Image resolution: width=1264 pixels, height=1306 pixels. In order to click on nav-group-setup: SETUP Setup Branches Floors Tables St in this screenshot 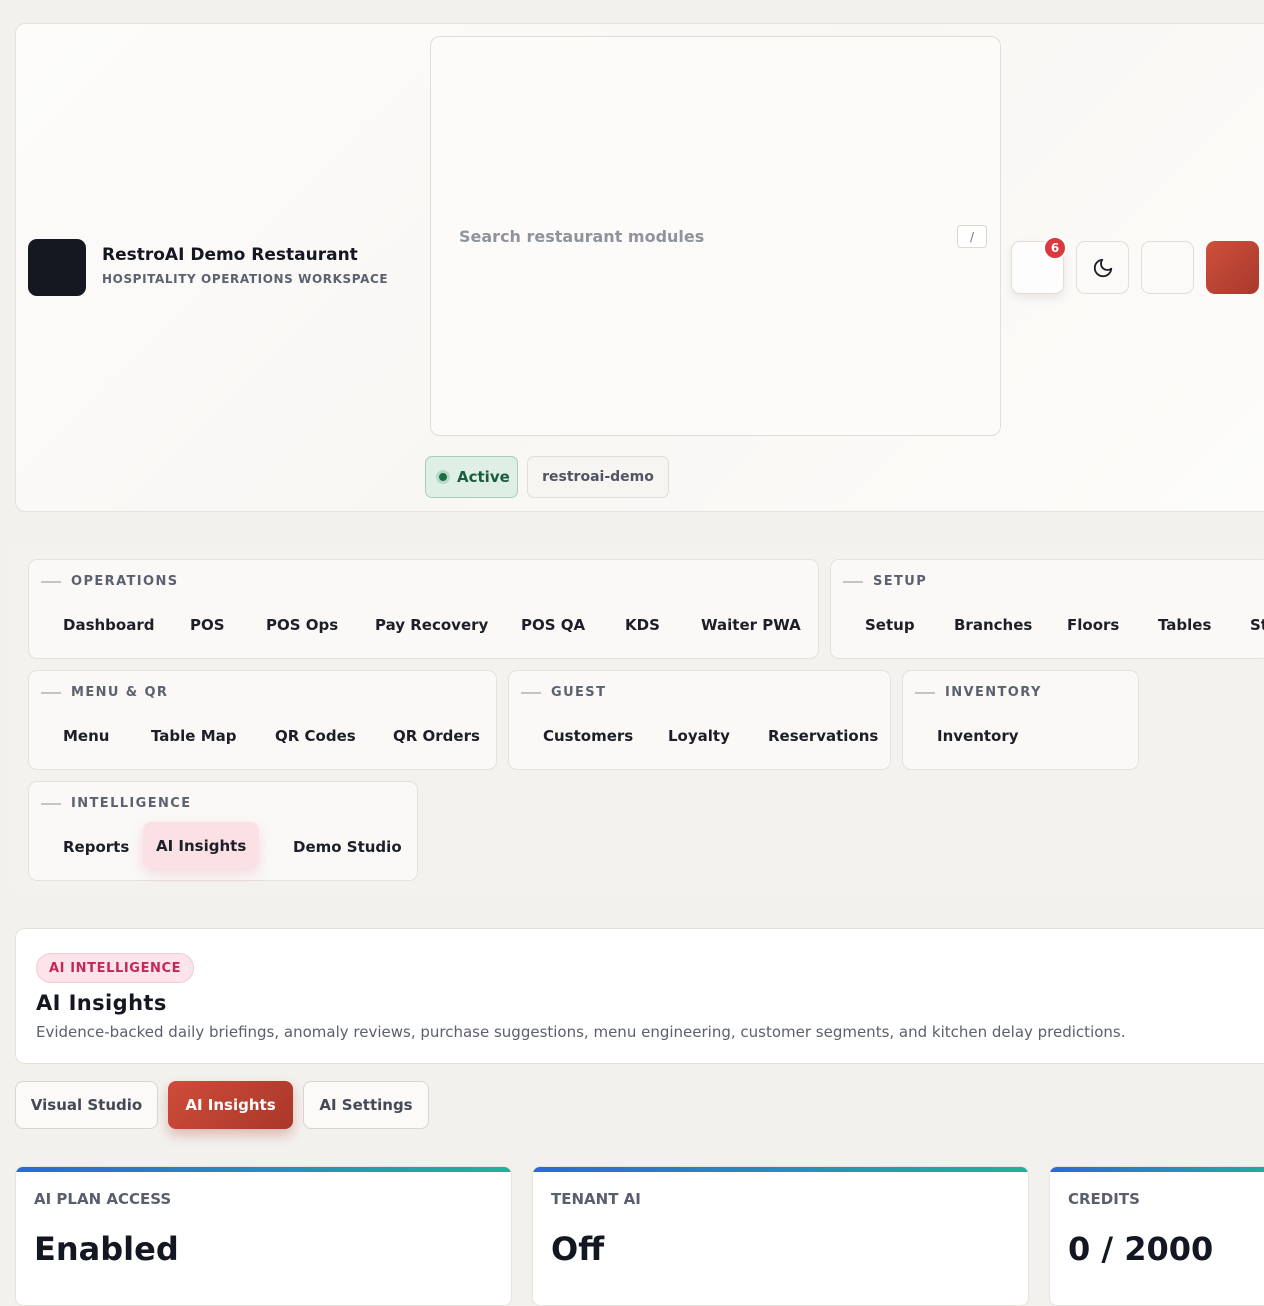, I will do `click(1047, 609)`.